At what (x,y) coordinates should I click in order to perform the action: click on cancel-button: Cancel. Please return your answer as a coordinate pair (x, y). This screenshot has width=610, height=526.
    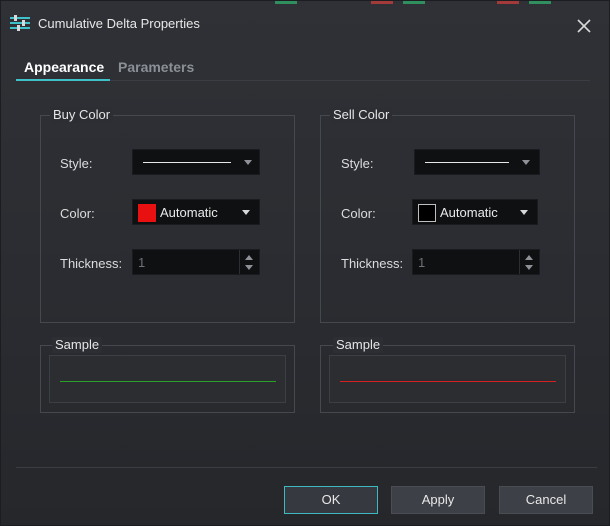
    Looking at the image, I should click on (546, 500).